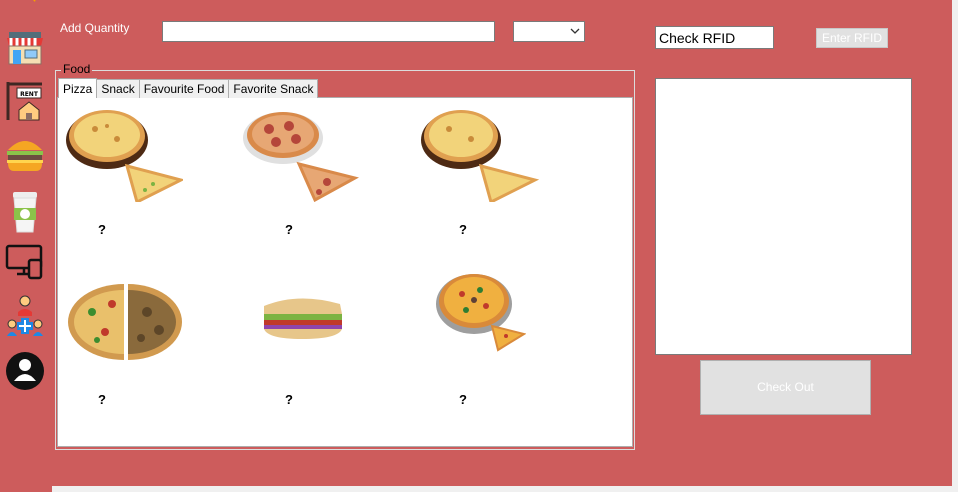 The width and height of the screenshot is (958, 492). What do you see at coordinates (25, 5) in the screenshot?
I see `logo-icon` at bounding box center [25, 5].